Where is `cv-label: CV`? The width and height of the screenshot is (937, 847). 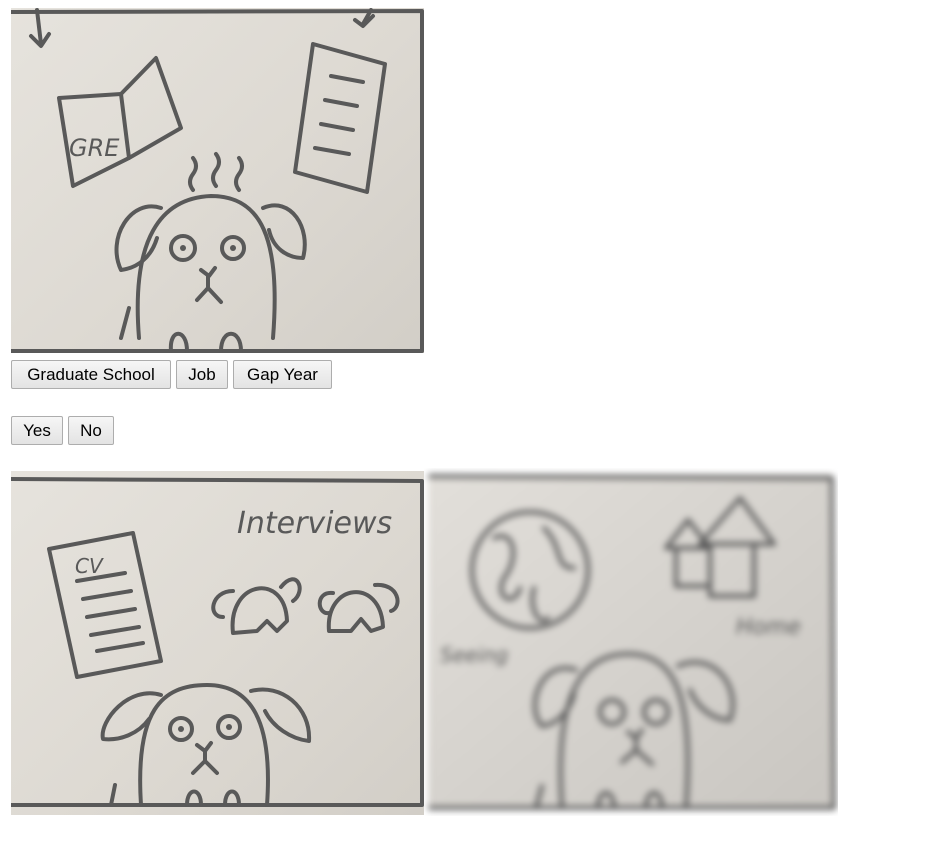
cv-label: CV is located at coordinates (89, 566).